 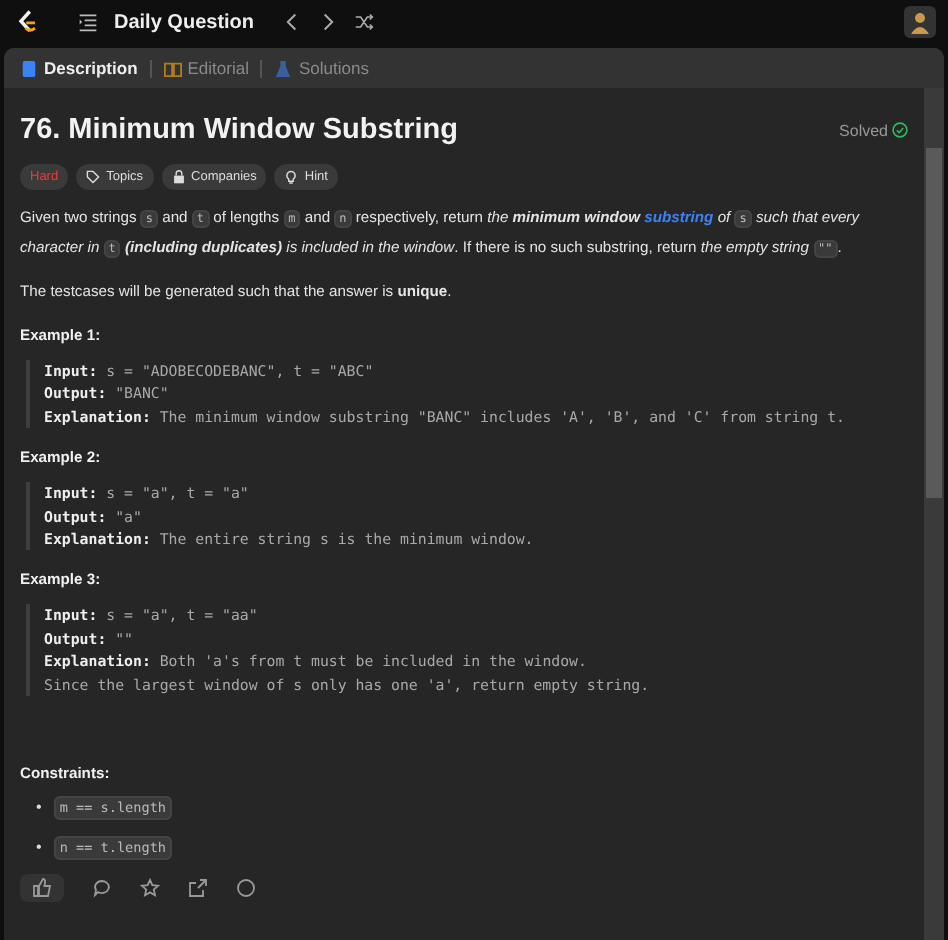 I want to click on tab: Editorial, so click(x=206, y=68).